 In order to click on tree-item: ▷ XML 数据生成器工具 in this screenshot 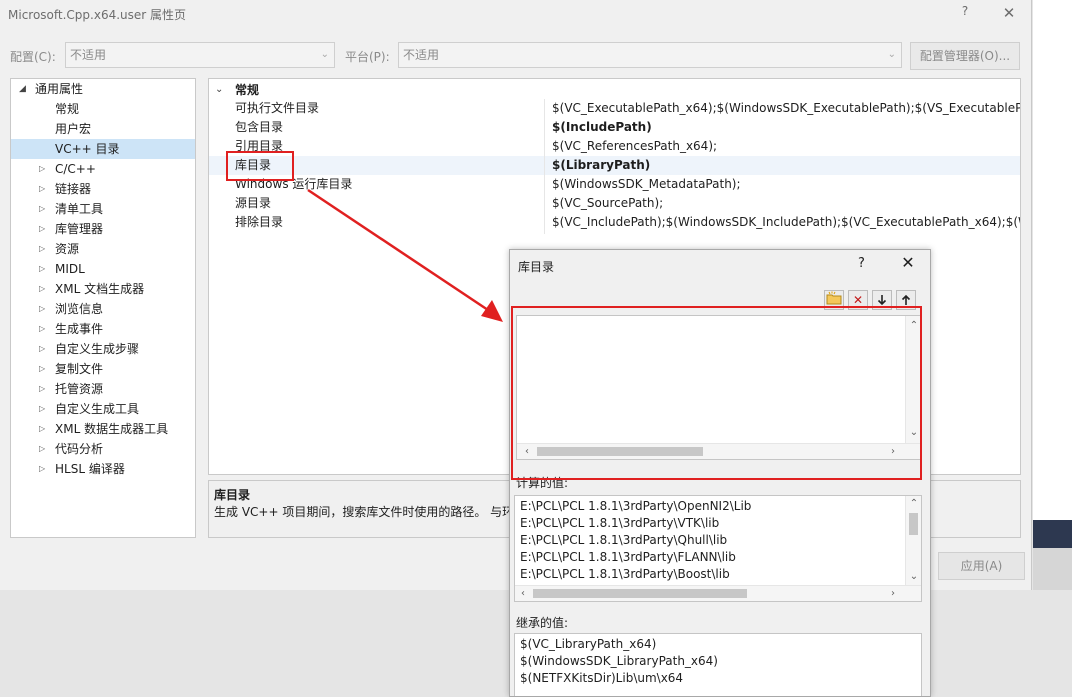, I will do `click(103, 429)`.